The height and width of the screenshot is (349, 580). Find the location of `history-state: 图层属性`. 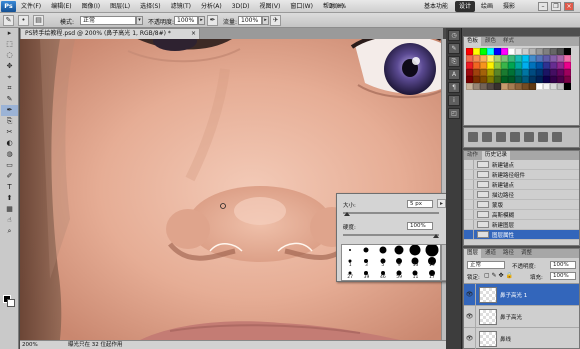

history-state: 图层属性 is located at coordinates (521, 235).